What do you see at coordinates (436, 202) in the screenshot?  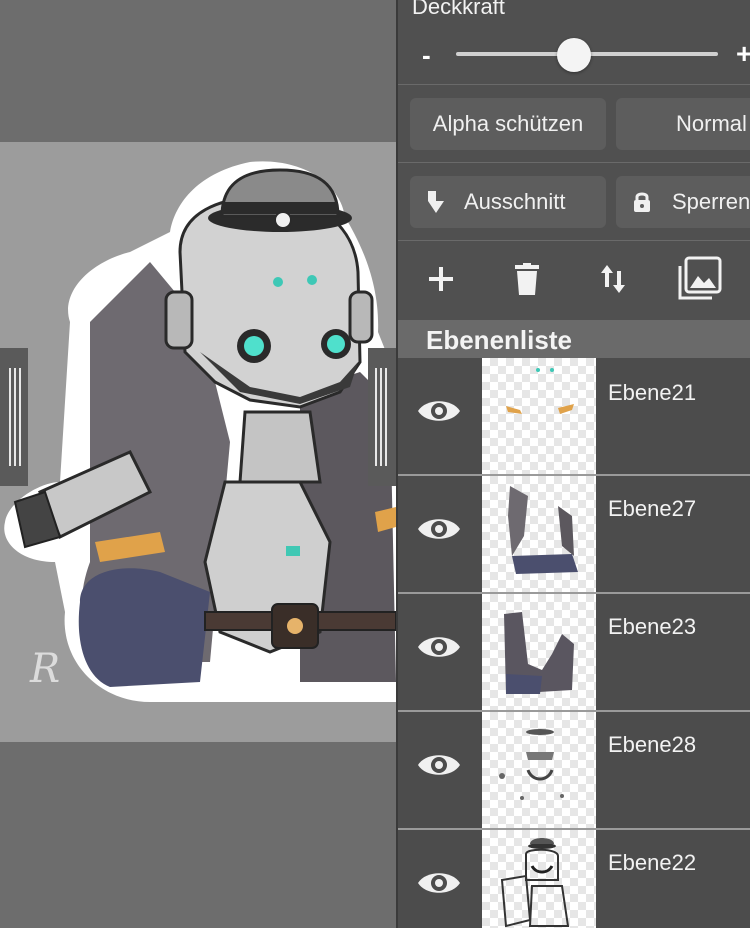 I see `clipping-arrow-icon` at bounding box center [436, 202].